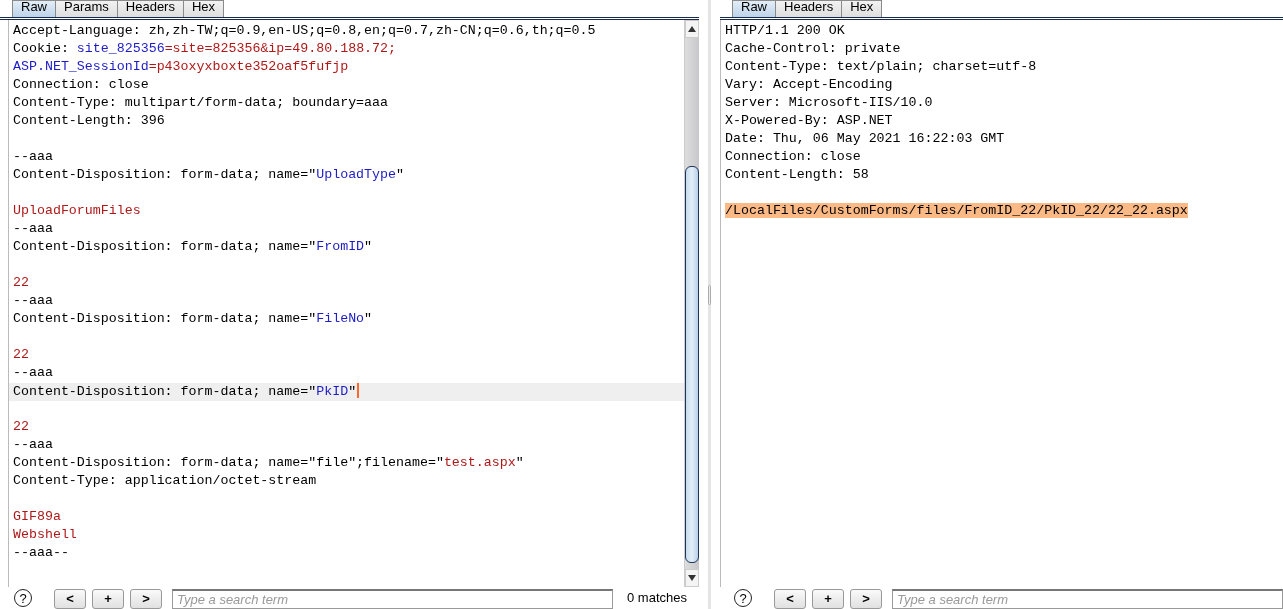 The width and height of the screenshot is (1283, 609). Describe the element at coordinates (813, 48) in the screenshot. I see `code-line: Cache-Control: private` at that location.